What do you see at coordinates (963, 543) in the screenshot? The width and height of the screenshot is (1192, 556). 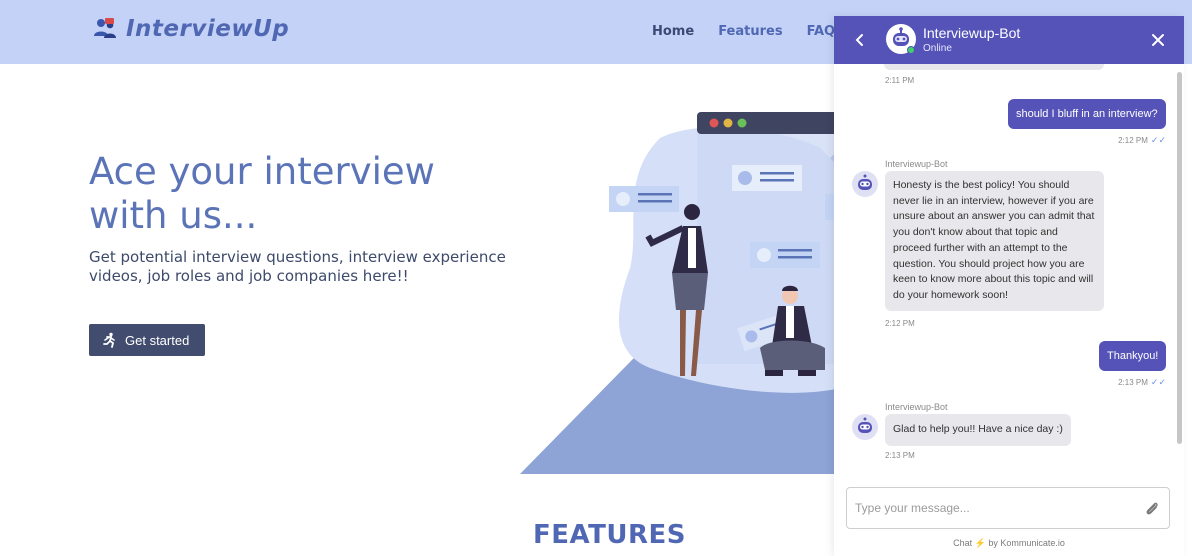 I see `powered-prefix: Chat` at bounding box center [963, 543].